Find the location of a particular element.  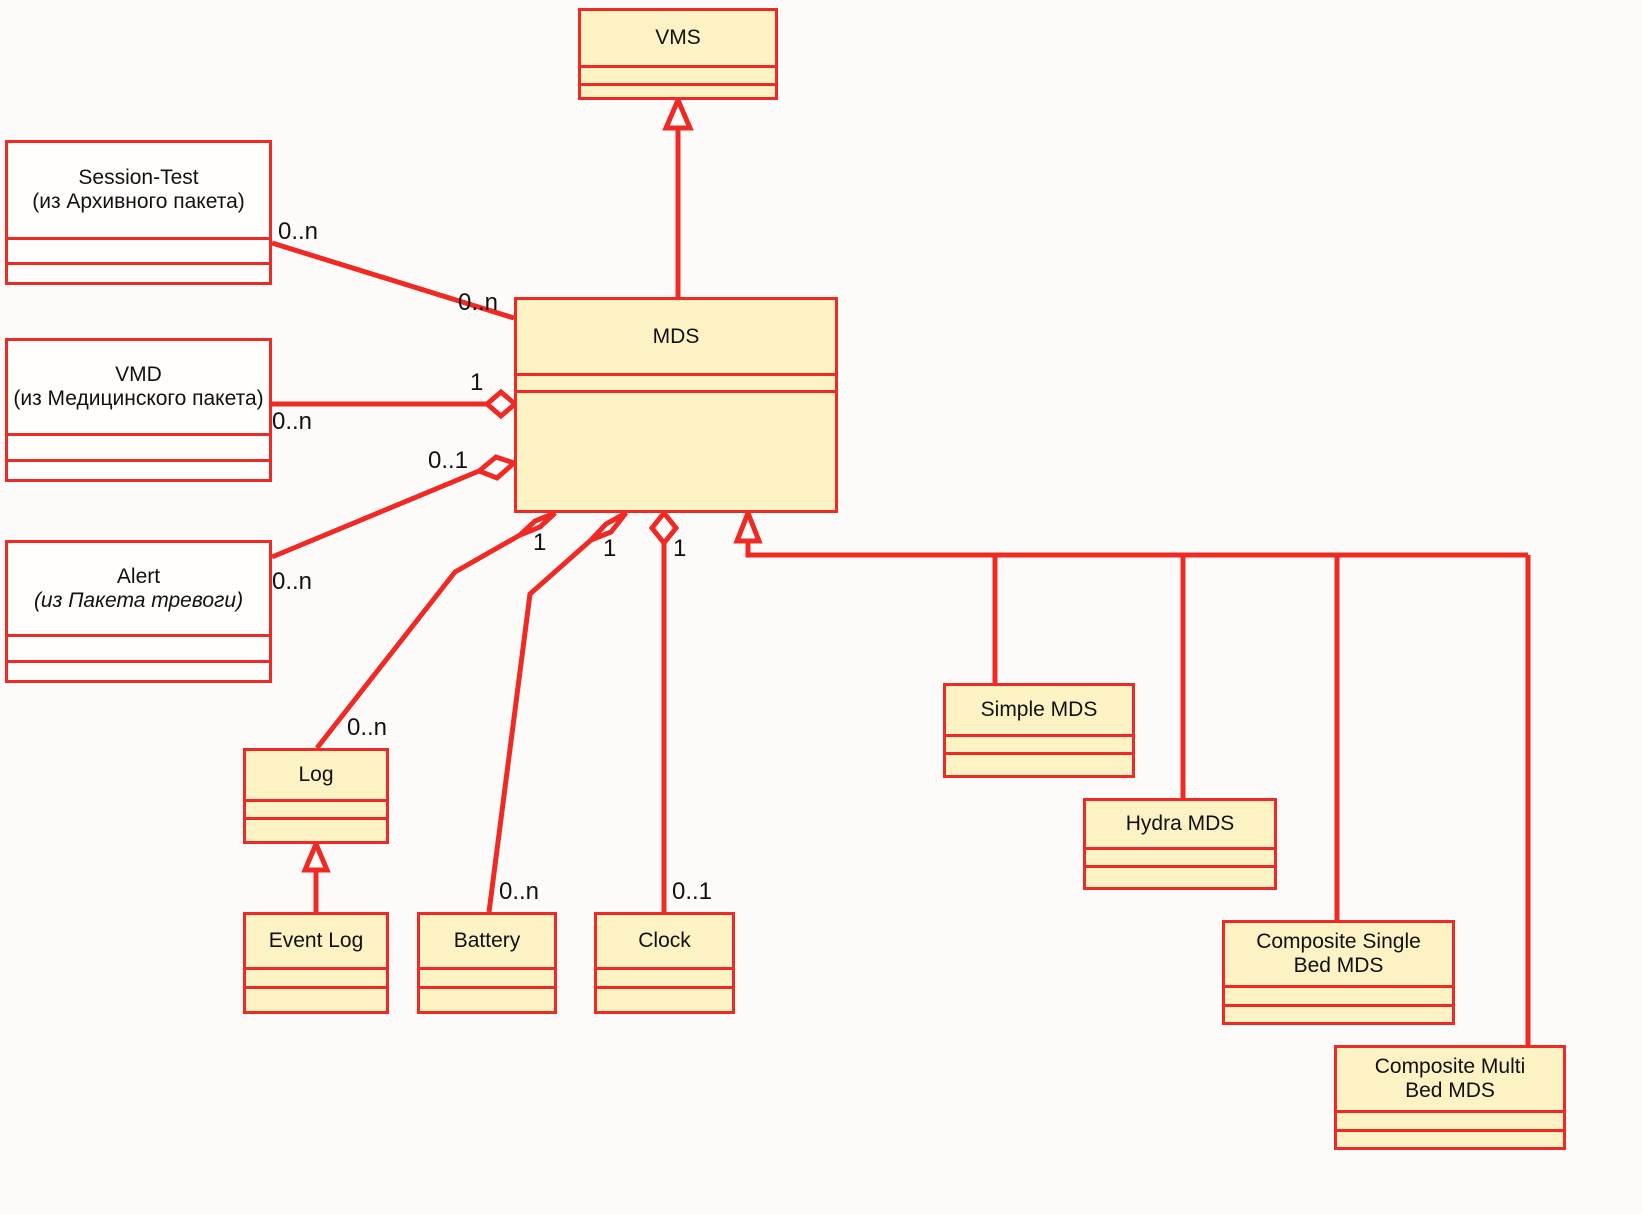

class-name-compartment-batt: Battery is located at coordinates (487, 941).